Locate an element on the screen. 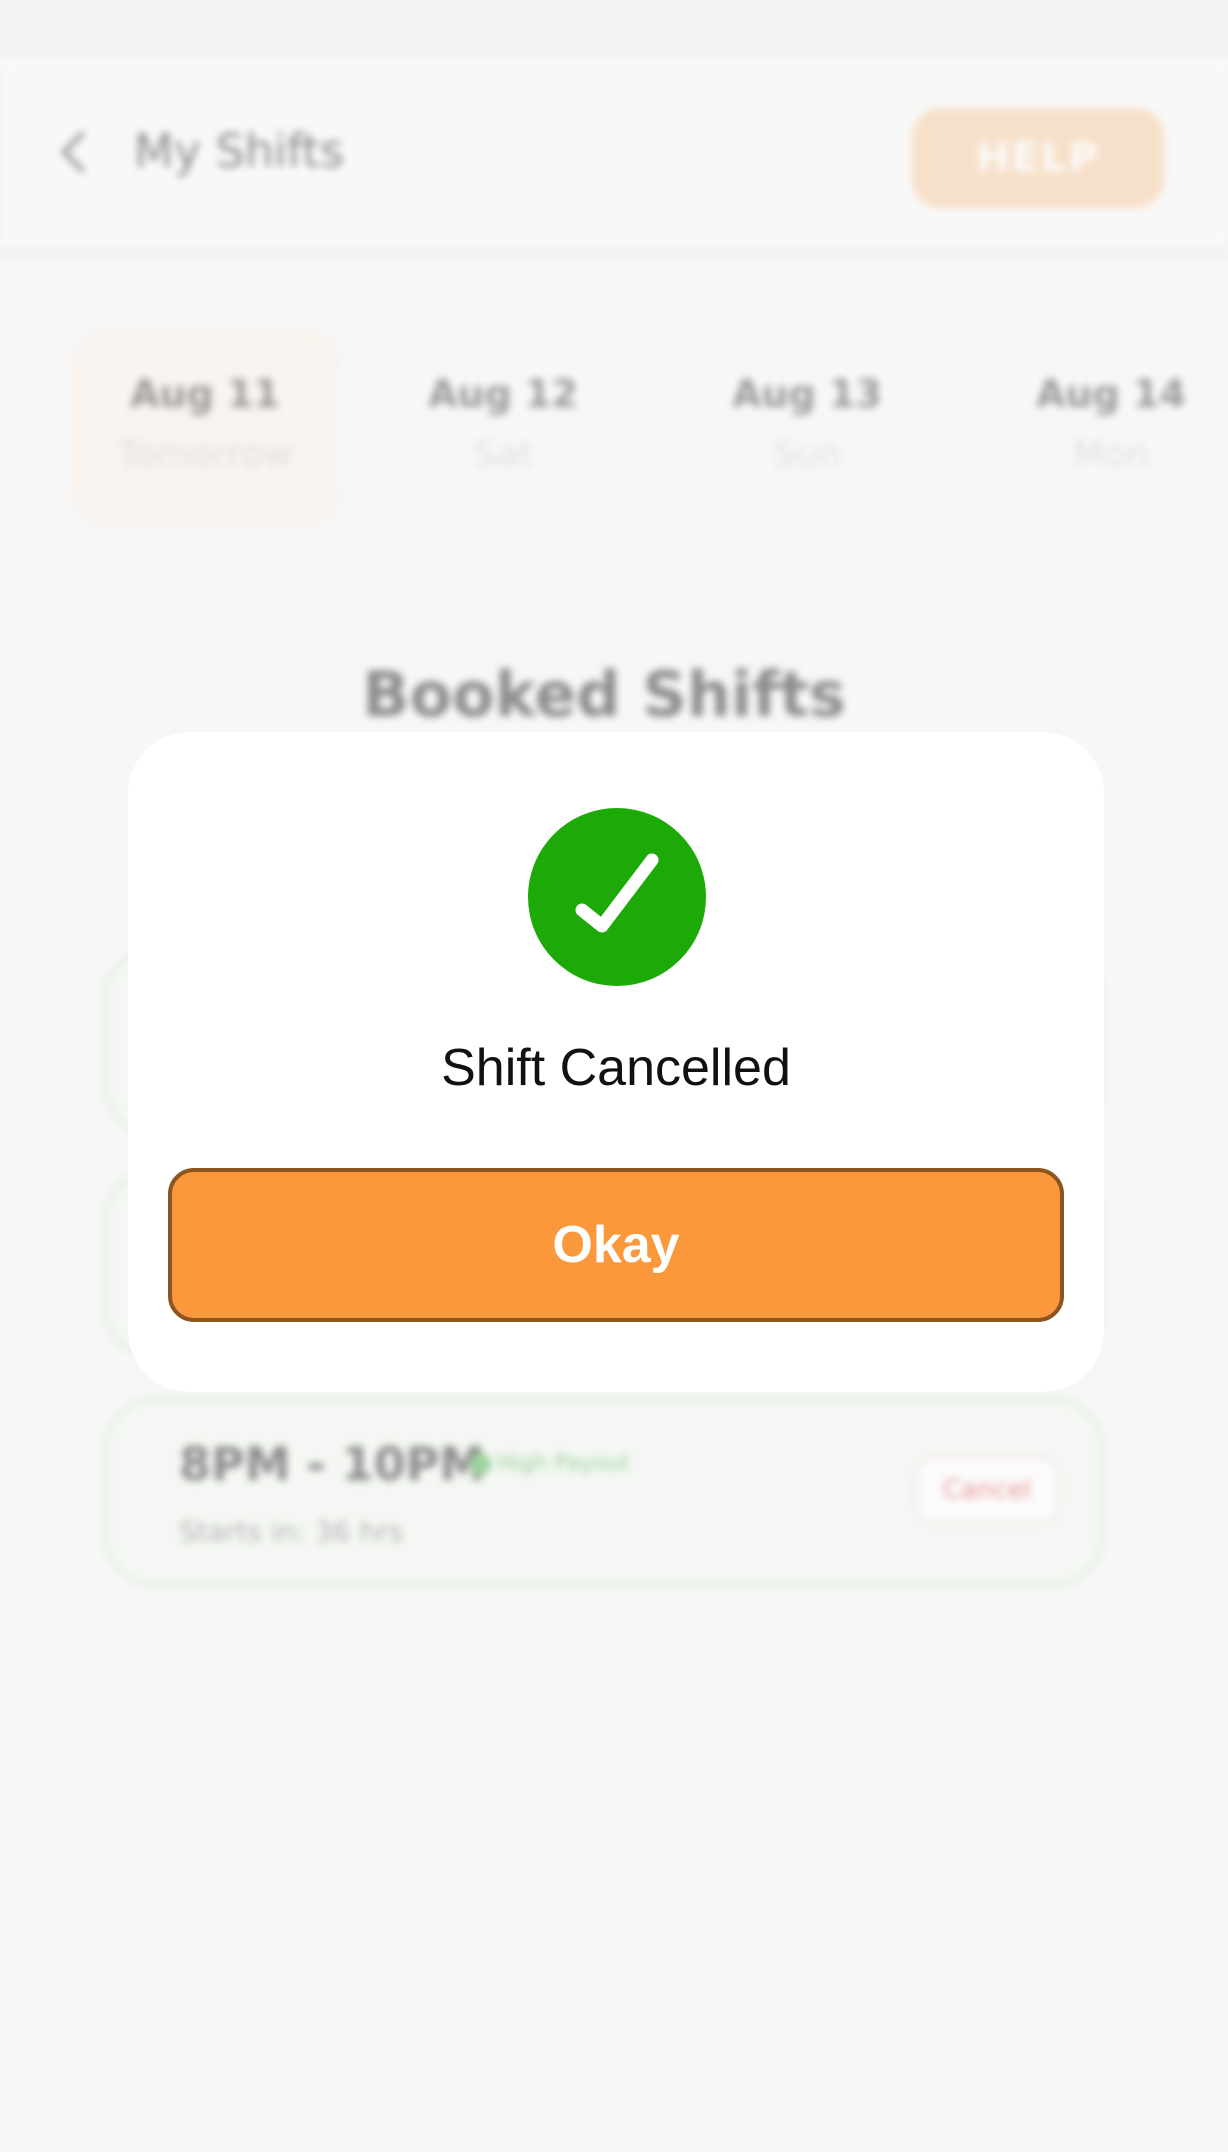 This screenshot has width=1228, height=2152. dialog-message: Shift Cancelled is located at coordinates (616, 1068).